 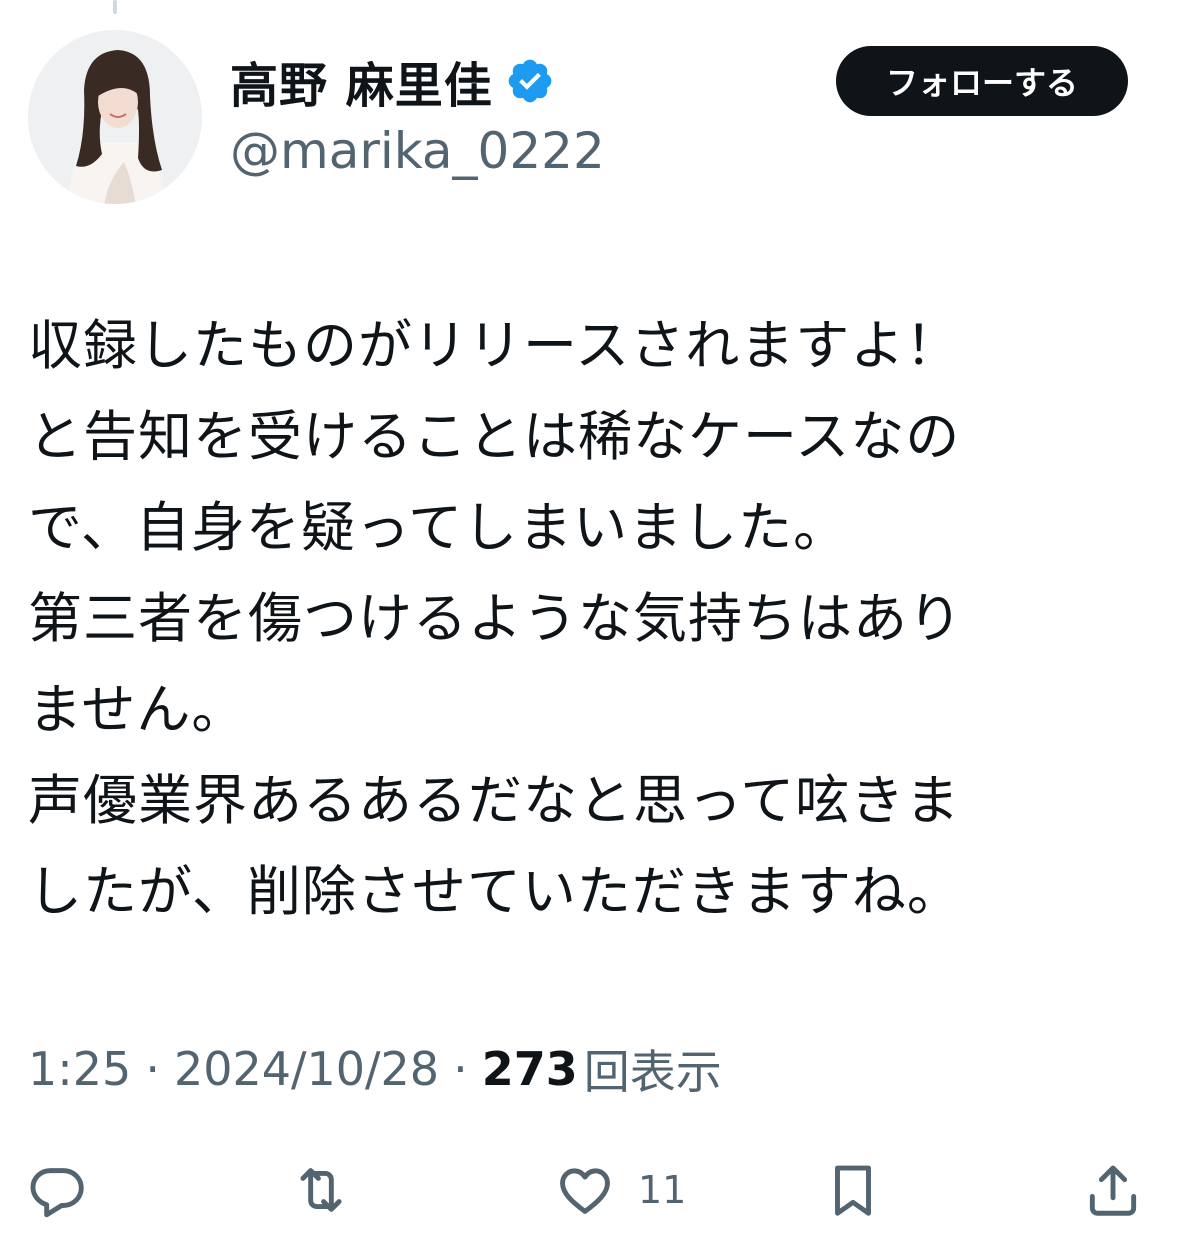 I want to click on tweet-line: で、自身を疑ってしまいました。, so click(x=438, y=527).